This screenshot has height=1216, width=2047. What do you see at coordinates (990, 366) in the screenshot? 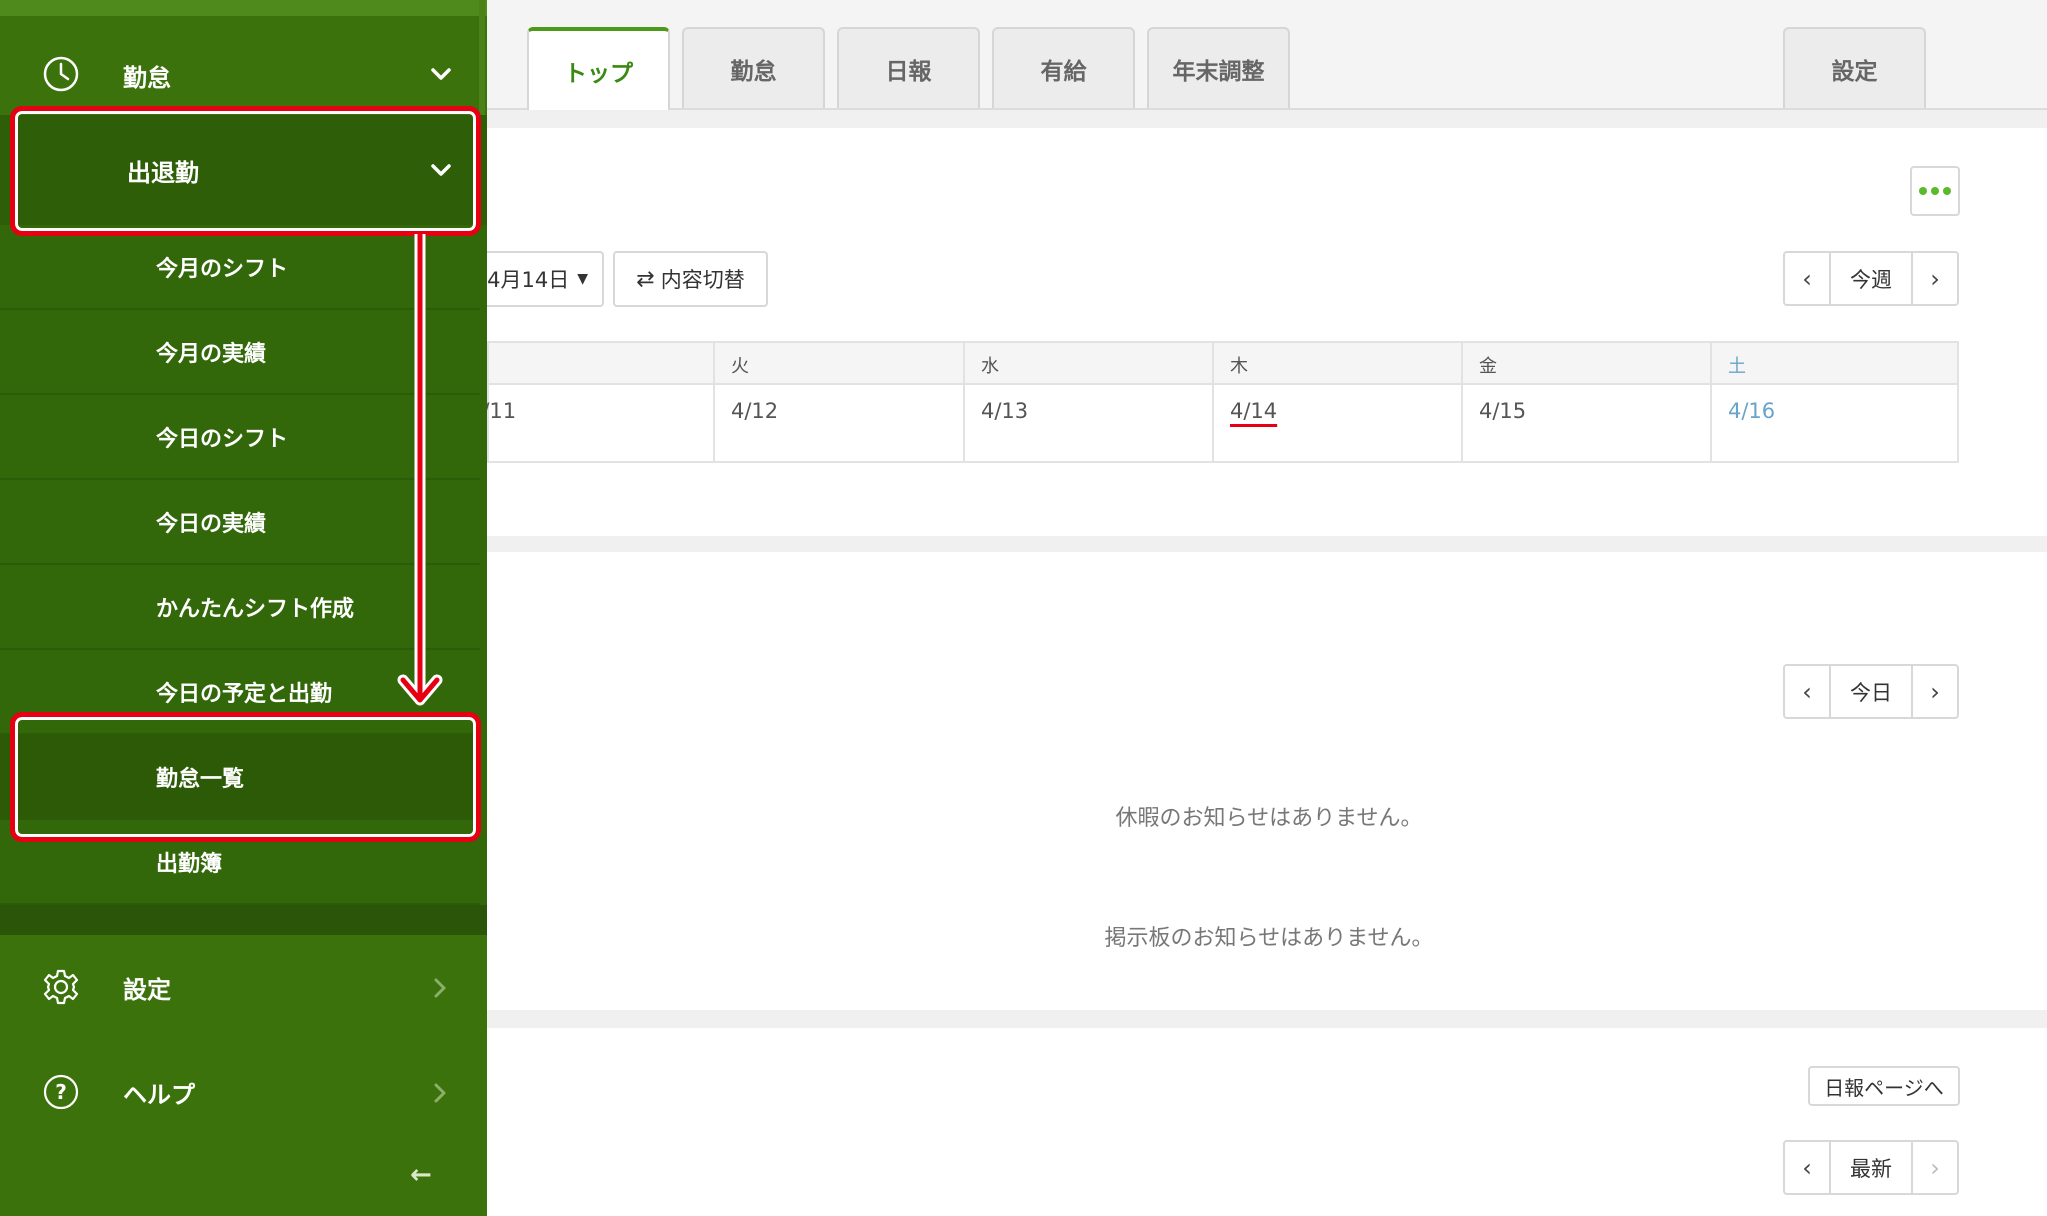
I see `weekday-label: 水` at bounding box center [990, 366].